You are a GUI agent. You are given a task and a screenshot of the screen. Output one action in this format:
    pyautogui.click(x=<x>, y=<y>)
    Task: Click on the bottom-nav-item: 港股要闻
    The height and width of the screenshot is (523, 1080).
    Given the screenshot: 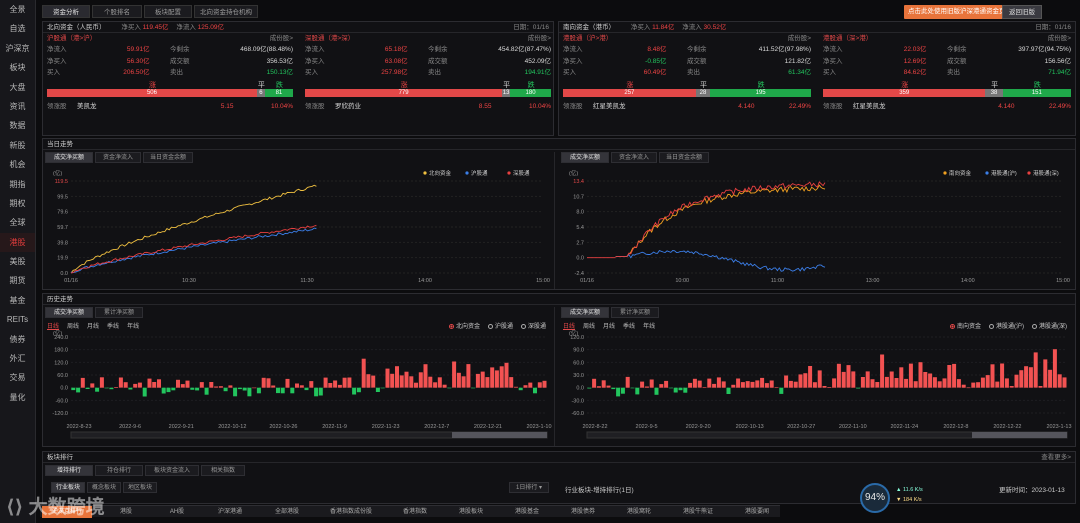 What is the action you would take?
    pyautogui.click(x=757, y=512)
    